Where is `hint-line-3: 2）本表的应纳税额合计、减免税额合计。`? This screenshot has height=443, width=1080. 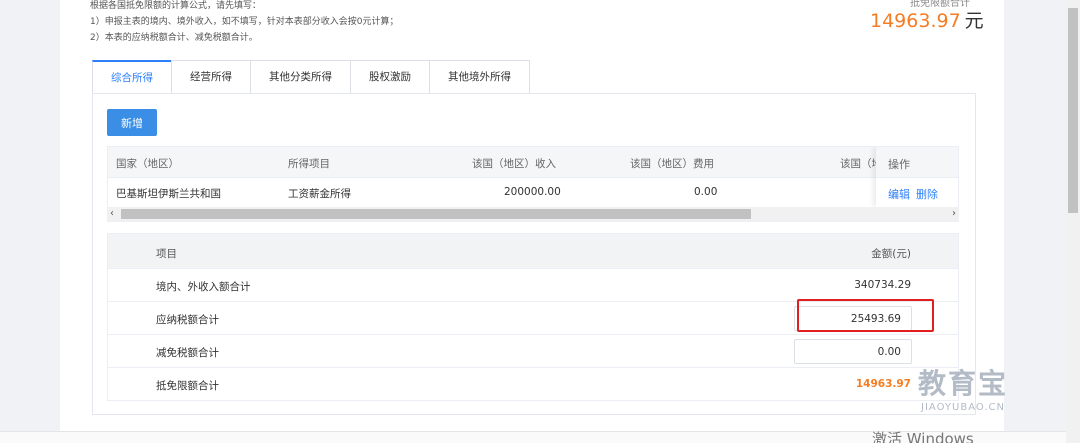 hint-line-3: 2）本表的应纳税额合计、减免税额合计。 is located at coordinates (174, 38).